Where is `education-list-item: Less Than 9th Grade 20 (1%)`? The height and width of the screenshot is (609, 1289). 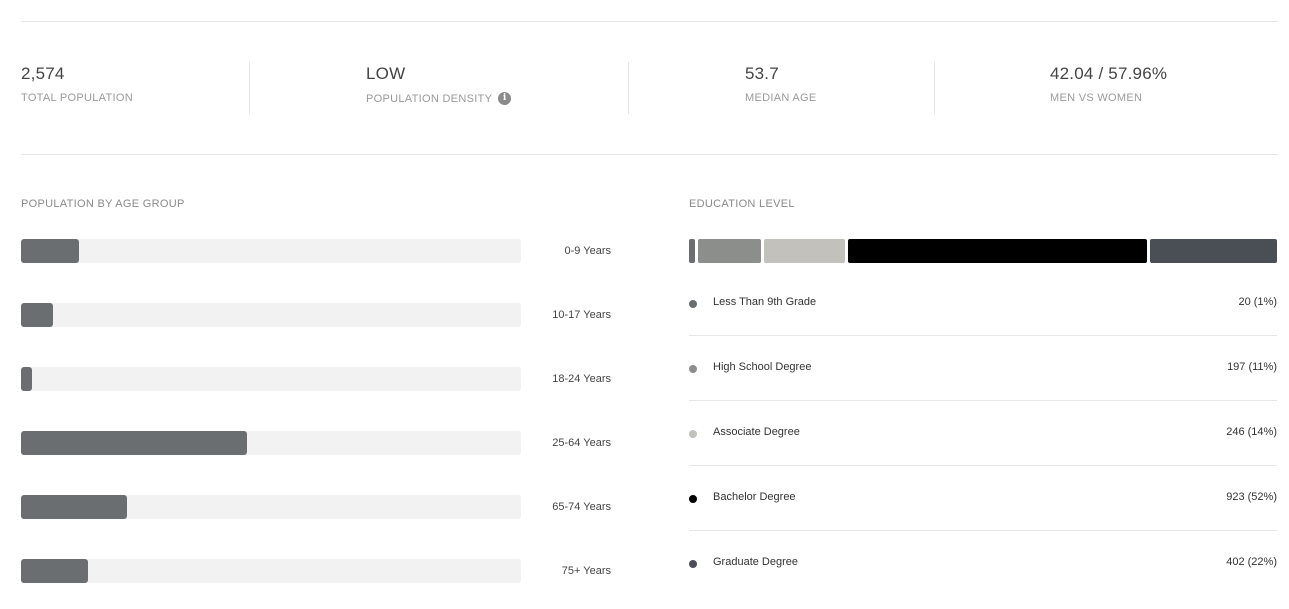
education-list-item: Less Than 9th Grade 20 (1%) is located at coordinates (983, 287).